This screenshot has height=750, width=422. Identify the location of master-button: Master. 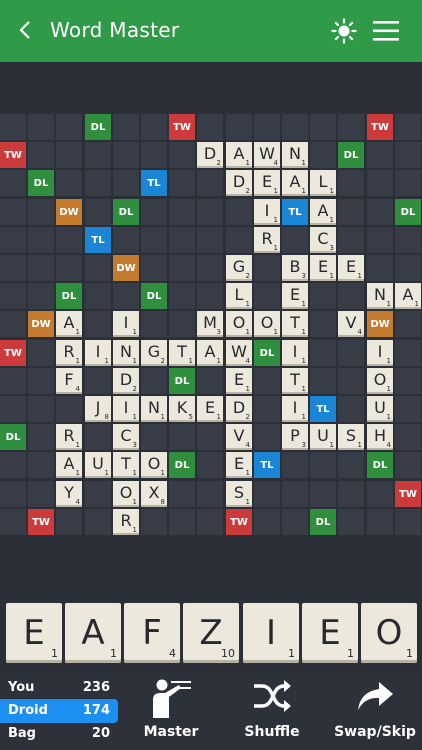
(171, 711).